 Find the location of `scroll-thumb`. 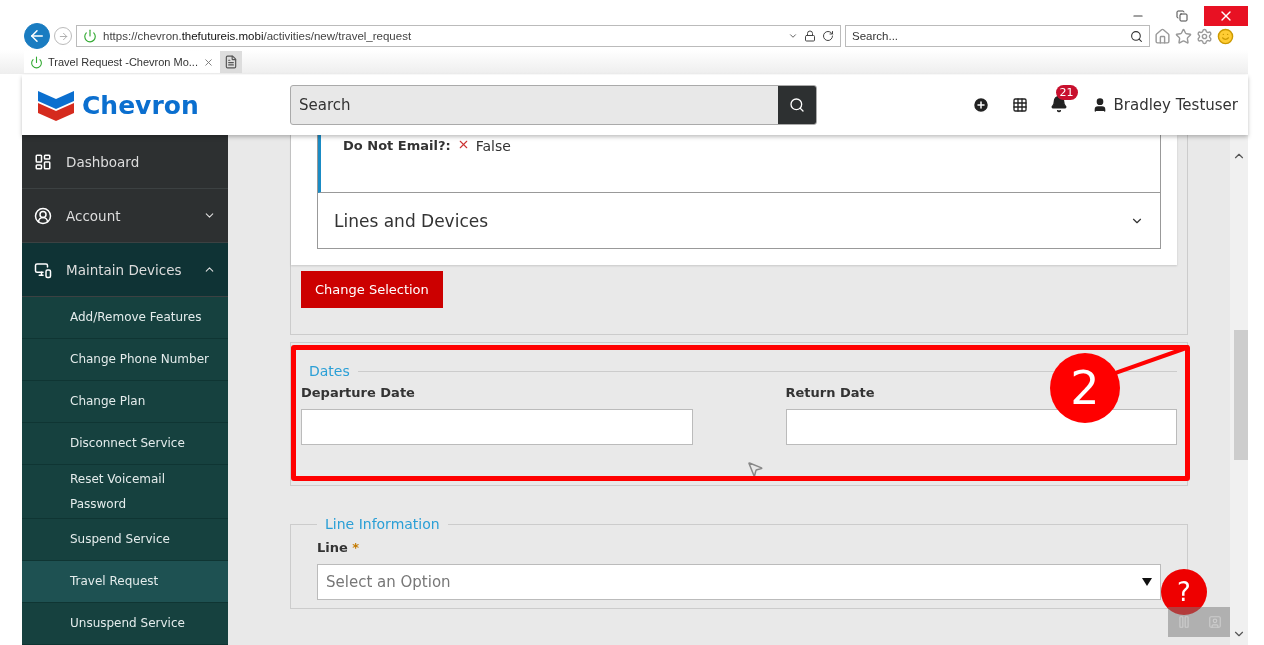

scroll-thumb is located at coordinates (1241, 395).